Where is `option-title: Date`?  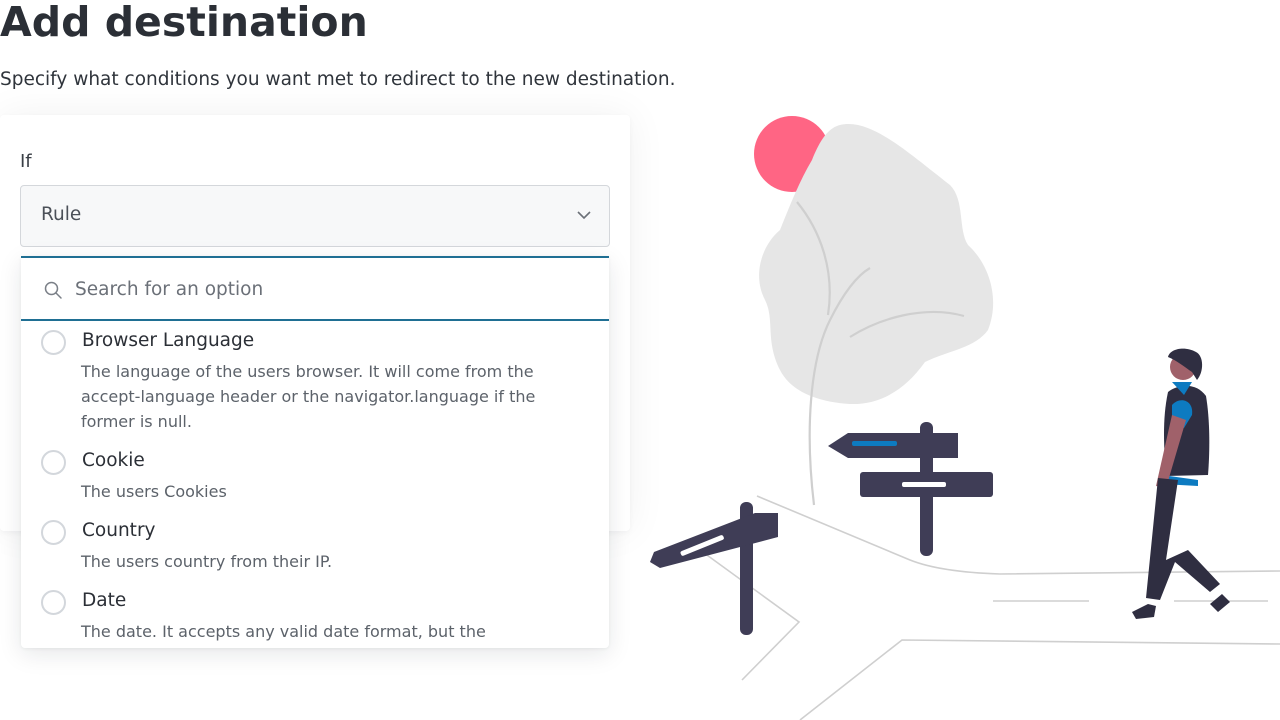
option-title: Date is located at coordinates (104, 600).